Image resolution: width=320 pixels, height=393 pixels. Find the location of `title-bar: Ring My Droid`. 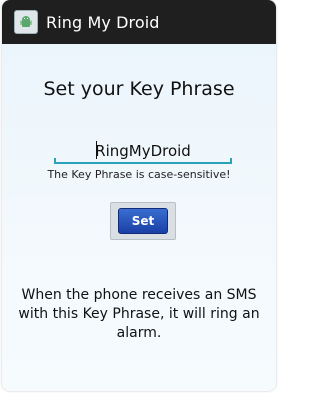

title-bar: Ring My Droid is located at coordinates (139, 22).